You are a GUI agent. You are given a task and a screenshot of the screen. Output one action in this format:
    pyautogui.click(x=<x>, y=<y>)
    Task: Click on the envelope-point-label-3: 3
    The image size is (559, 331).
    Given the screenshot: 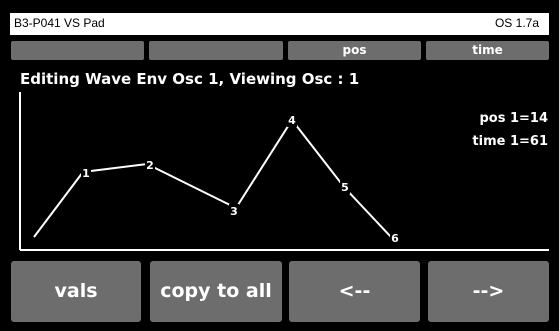 What is the action you would take?
    pyautogui.click(x=234, y=211)
    